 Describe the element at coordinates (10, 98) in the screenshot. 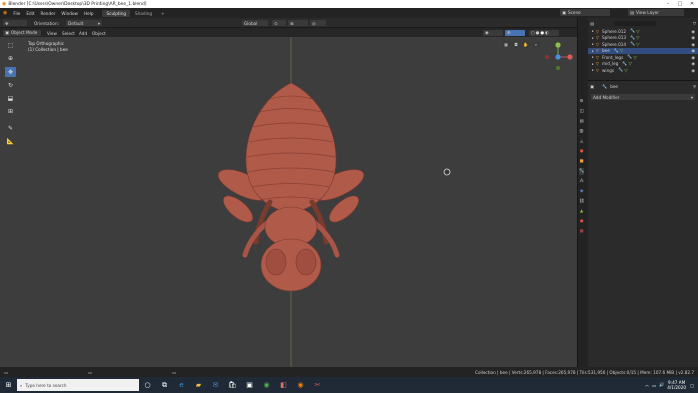

I see `scale-tool-icon: ⬓` at that location.